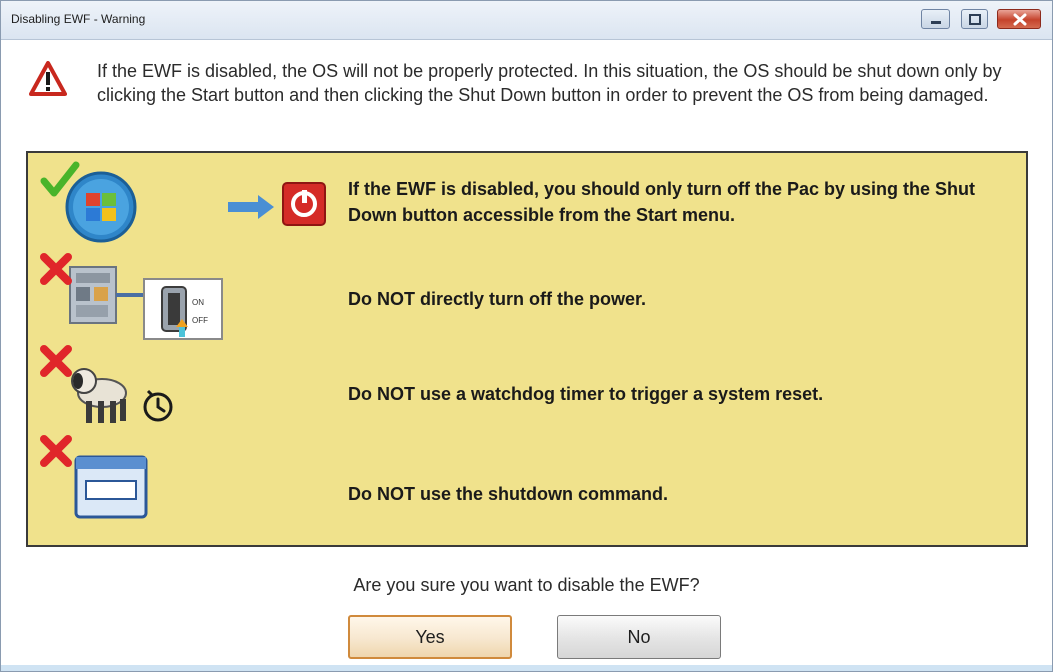  I want to click on maximize-icon, so click(975, 19).